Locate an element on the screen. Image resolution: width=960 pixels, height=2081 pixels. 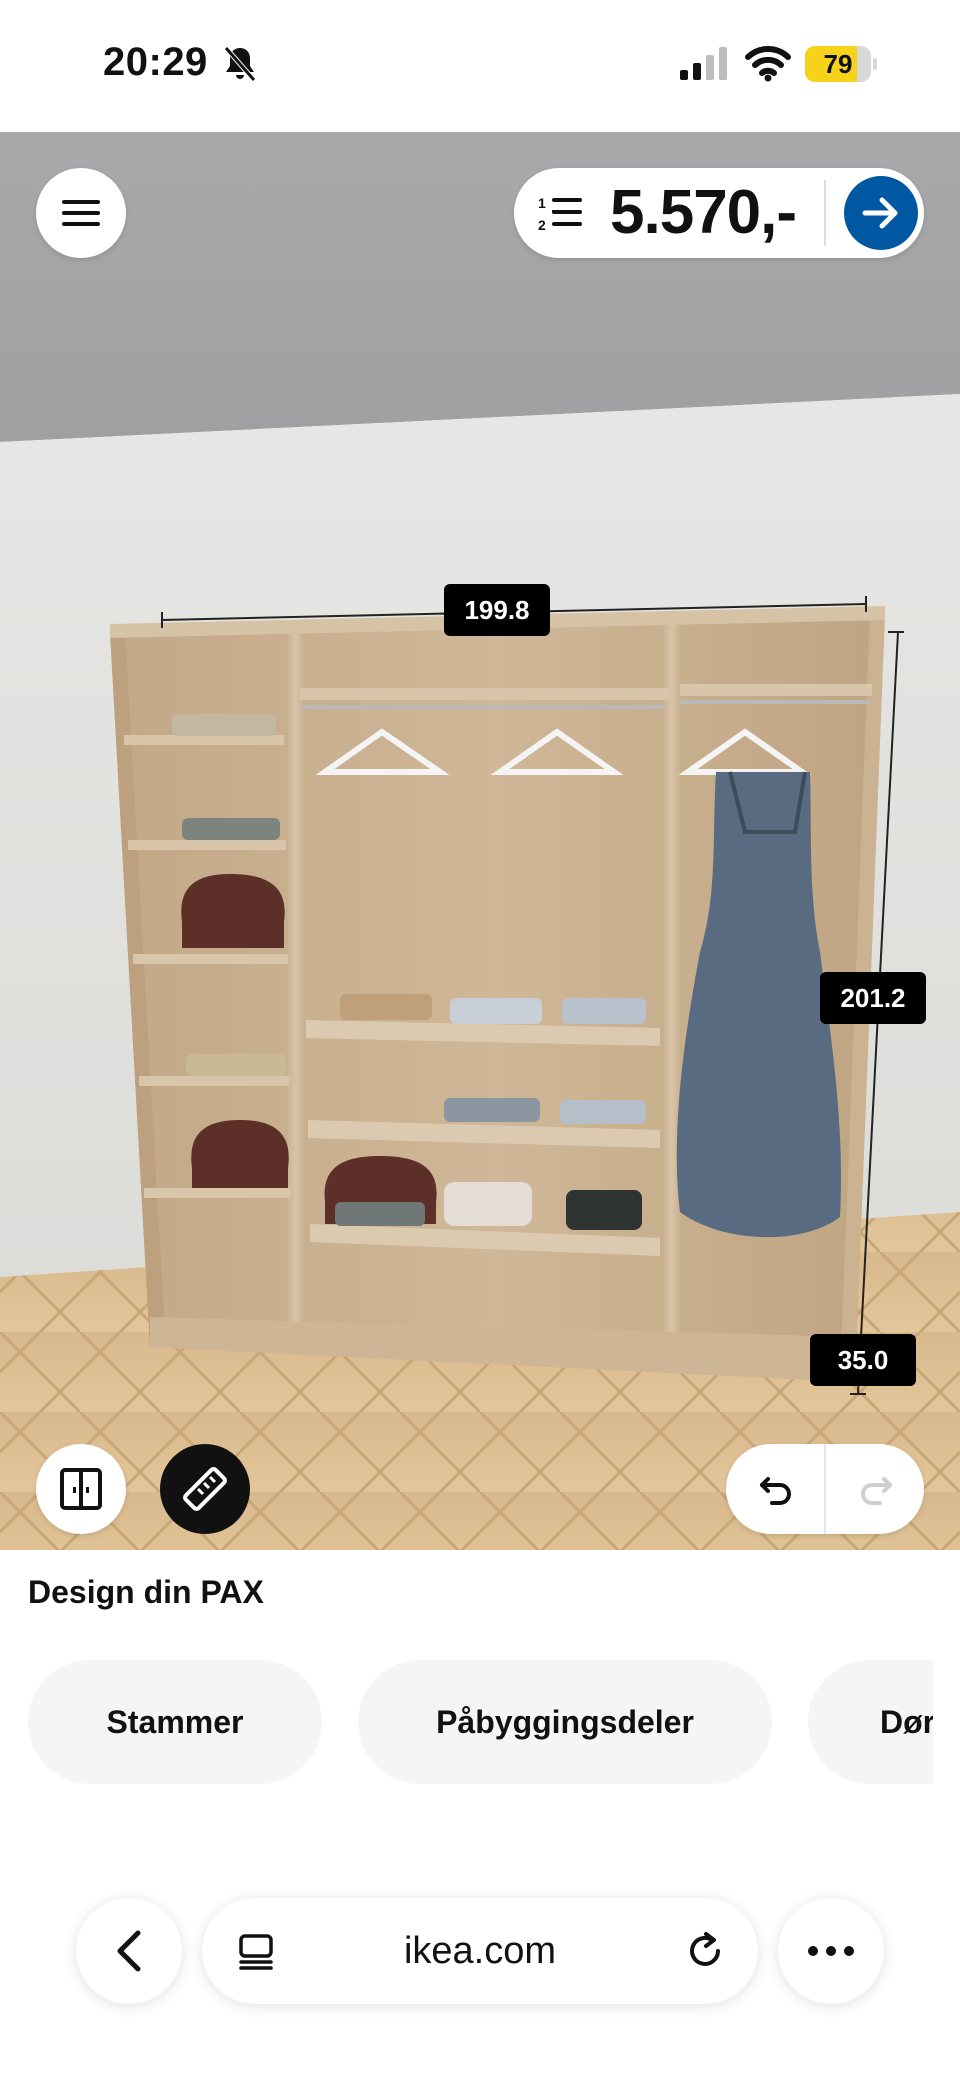
measure-toggle-button is located at coordinates (205, 1489).